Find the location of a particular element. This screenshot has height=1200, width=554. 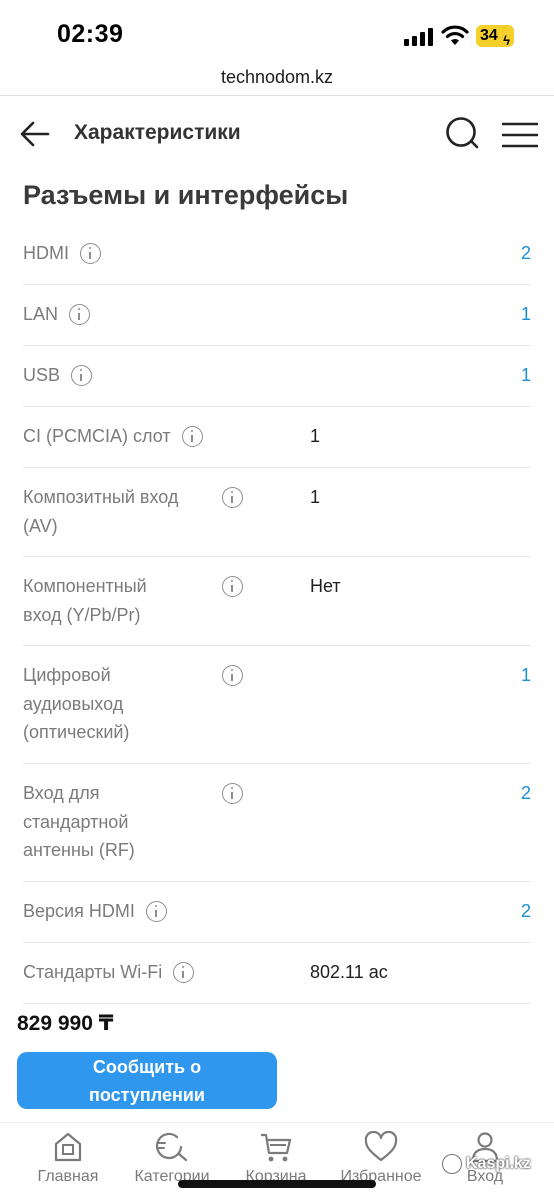

spec-label: CI (PCMCIA) слот is located at coordinates (97, 436).